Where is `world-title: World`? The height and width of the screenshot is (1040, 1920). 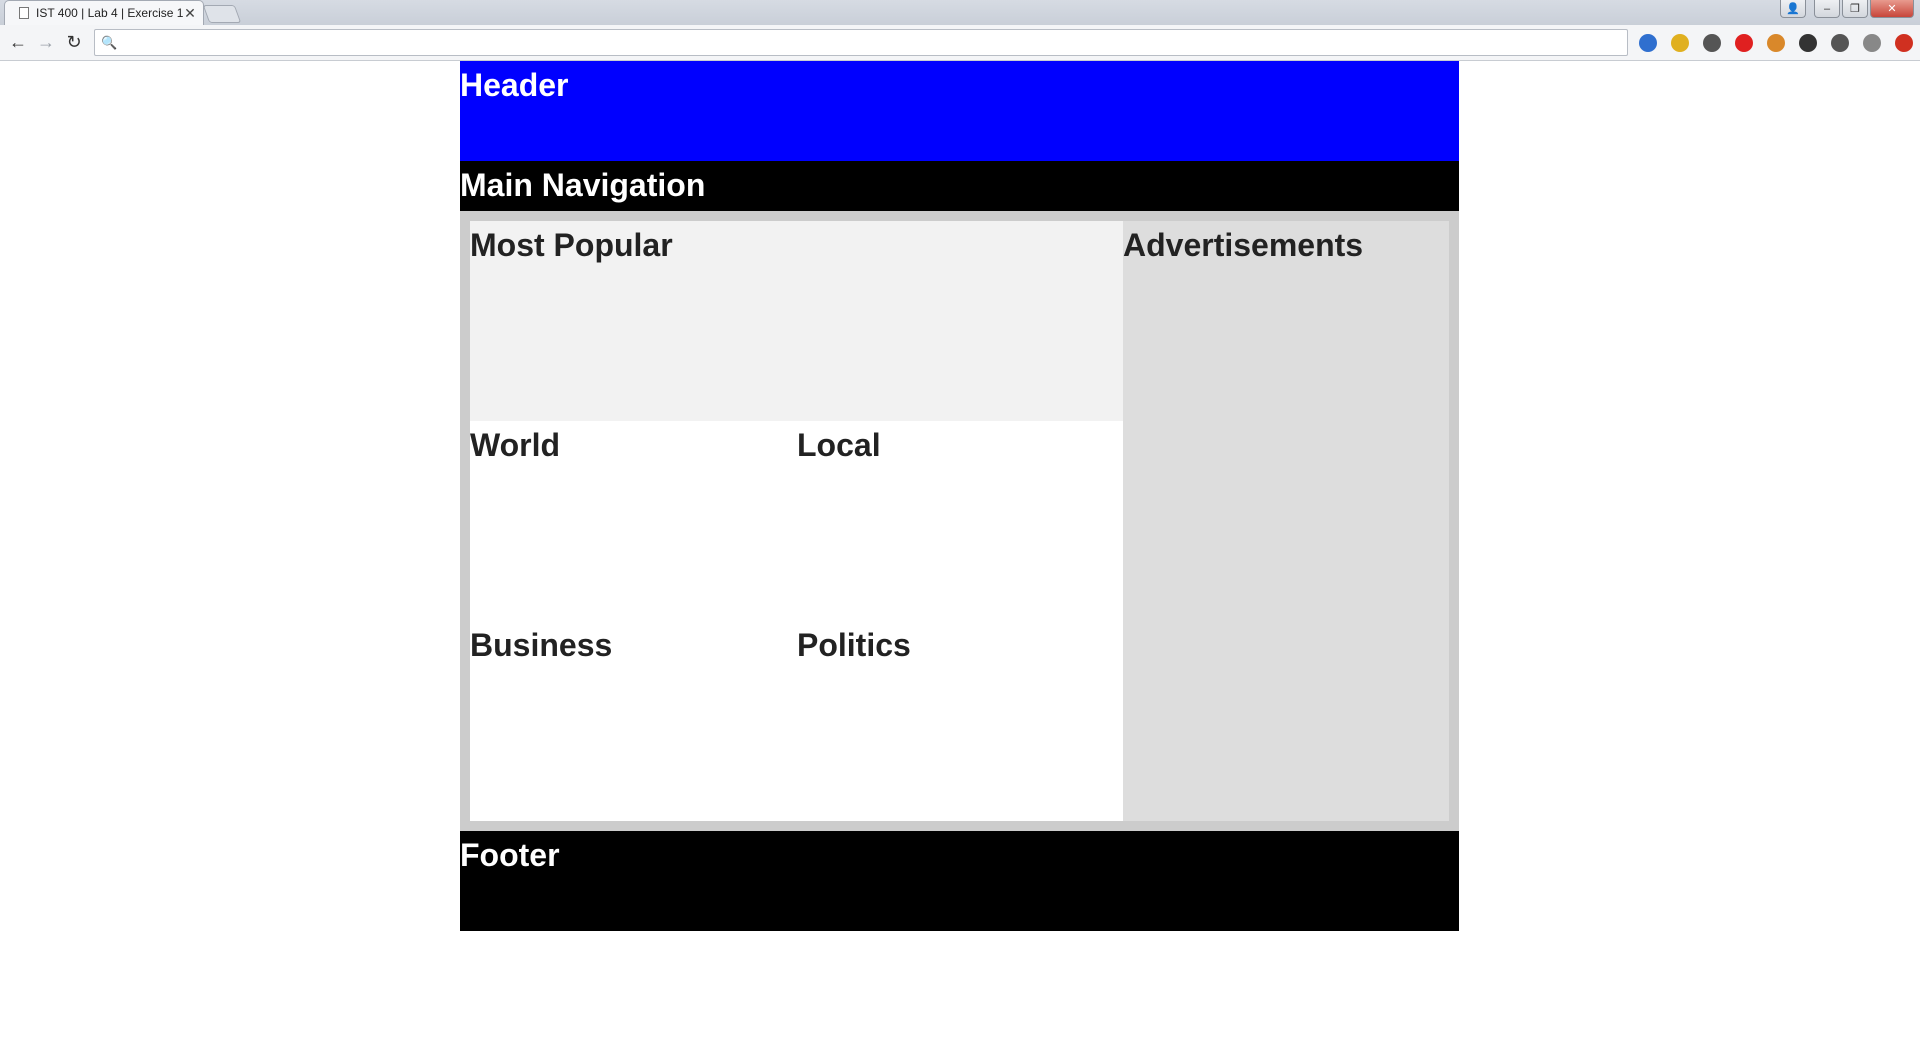
world-title: World is located at coordinates (515, 445).